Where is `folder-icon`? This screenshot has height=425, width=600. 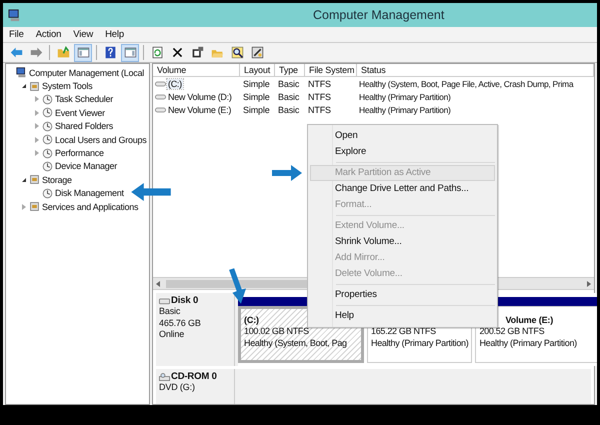 folder-icon is located at coordinates (63, 52).